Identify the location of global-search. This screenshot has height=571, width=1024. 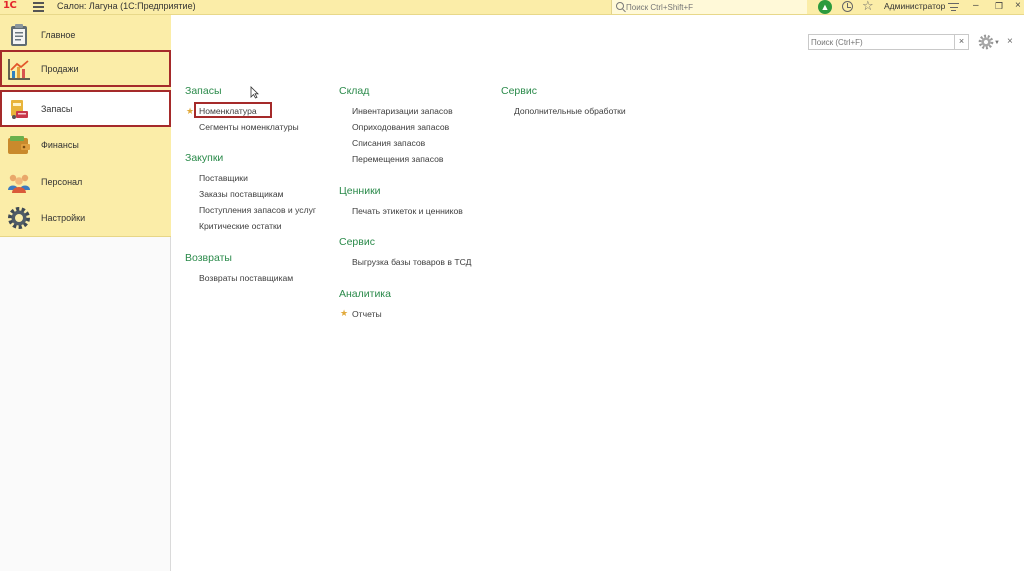
(709, 7).